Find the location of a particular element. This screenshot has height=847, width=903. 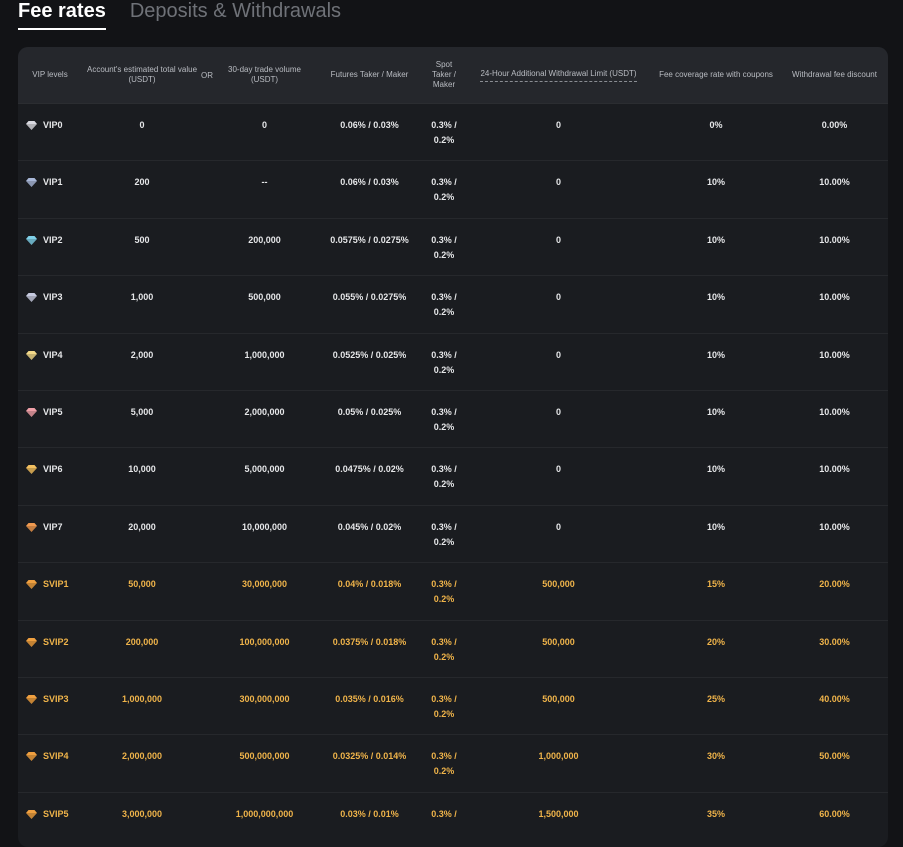

vip-level: SVIP2 is located at coordinates (47, 642).